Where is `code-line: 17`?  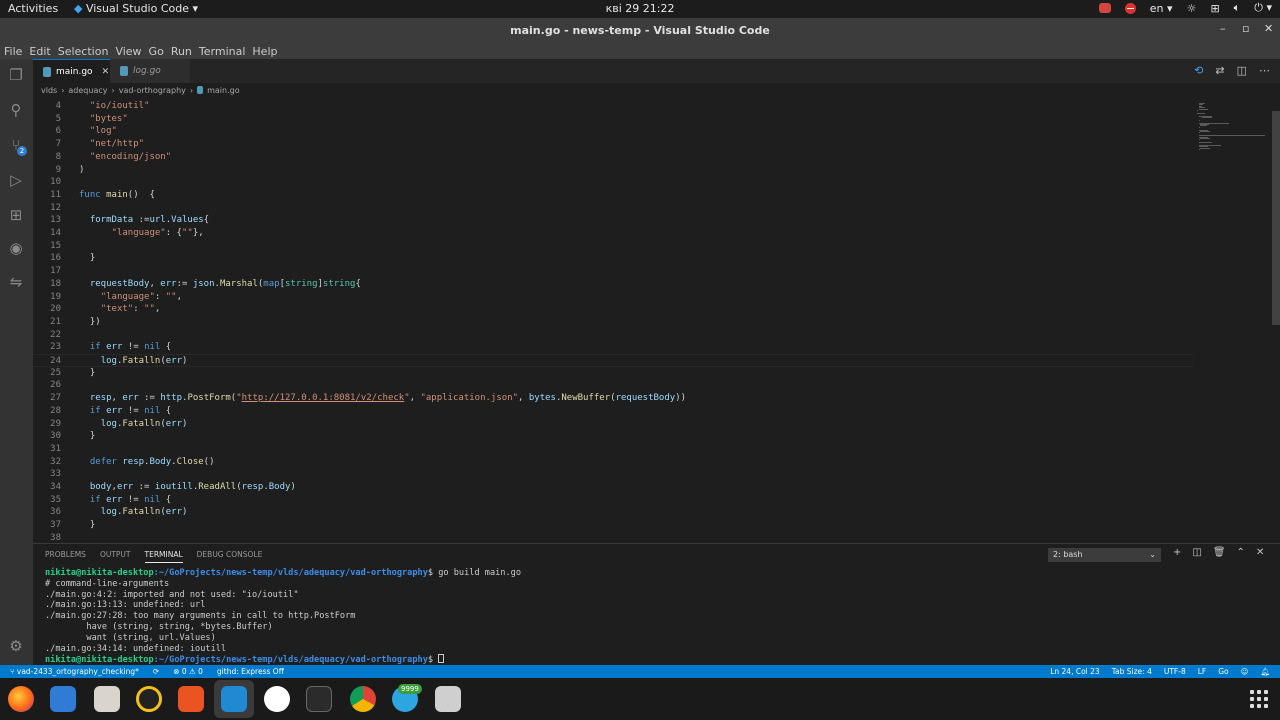 code-line: 17 is located at coordinates (613, 271).